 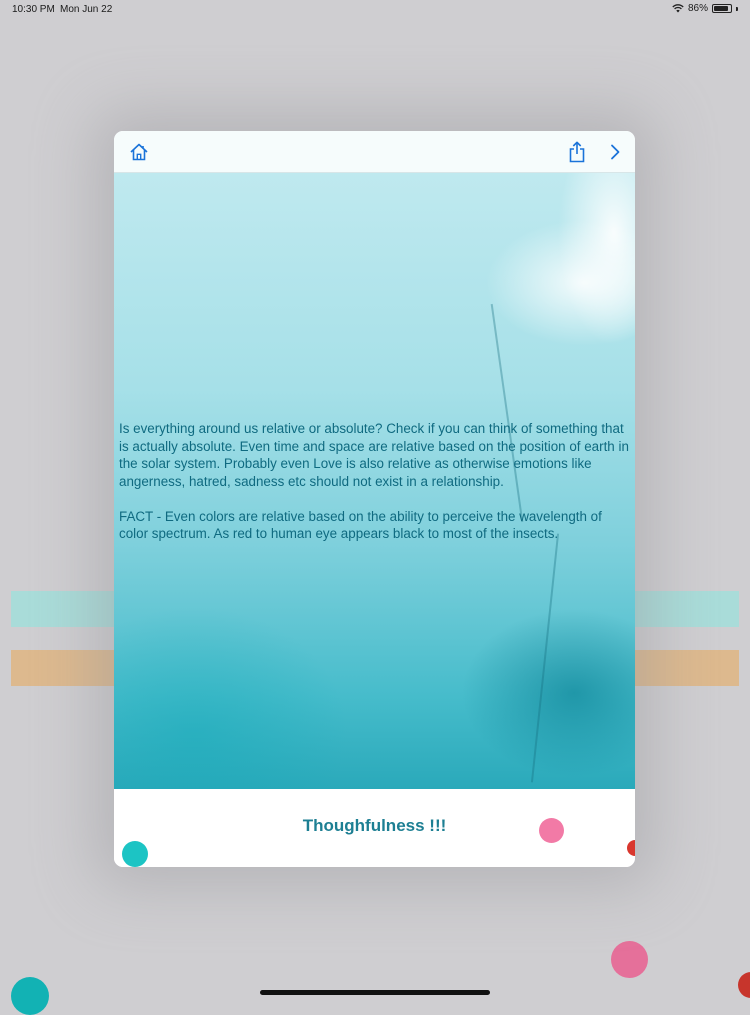 I want to click on home-button, so click(x=139, y=152).